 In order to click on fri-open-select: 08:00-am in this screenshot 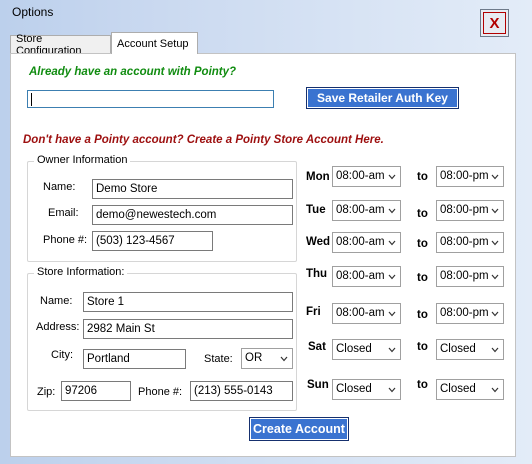, I will do `click(366, 313)`.